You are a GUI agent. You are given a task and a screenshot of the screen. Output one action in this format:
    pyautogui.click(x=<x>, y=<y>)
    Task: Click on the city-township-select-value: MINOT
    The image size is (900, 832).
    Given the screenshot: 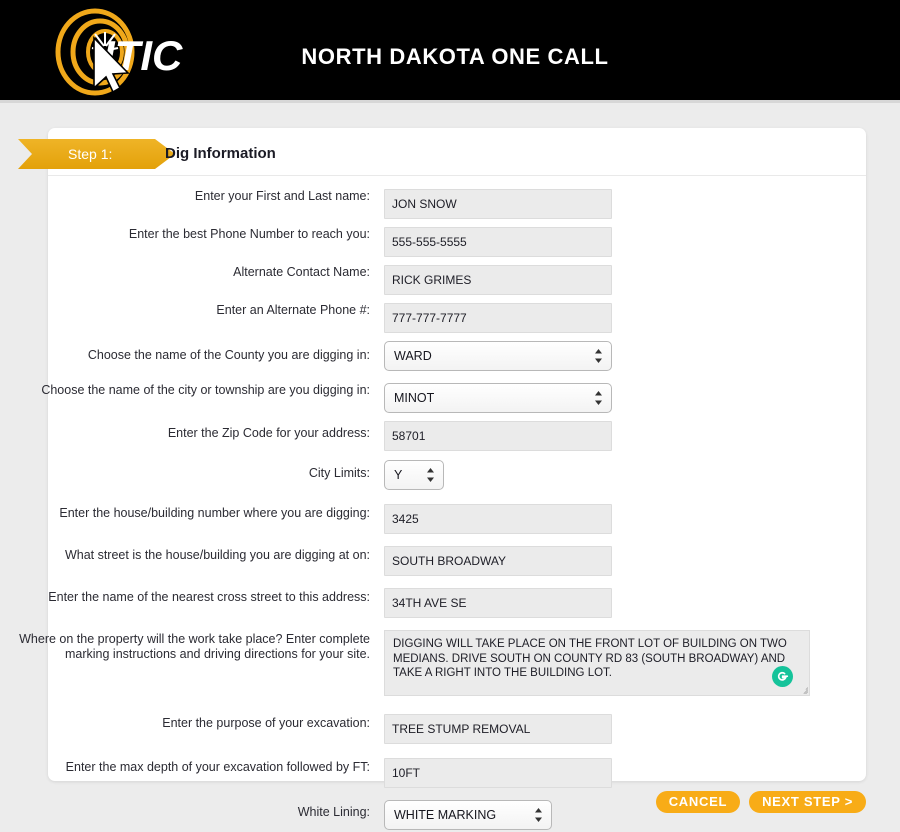 What is the action you would take?
    pyautogui.click(x=414, y=398)
    